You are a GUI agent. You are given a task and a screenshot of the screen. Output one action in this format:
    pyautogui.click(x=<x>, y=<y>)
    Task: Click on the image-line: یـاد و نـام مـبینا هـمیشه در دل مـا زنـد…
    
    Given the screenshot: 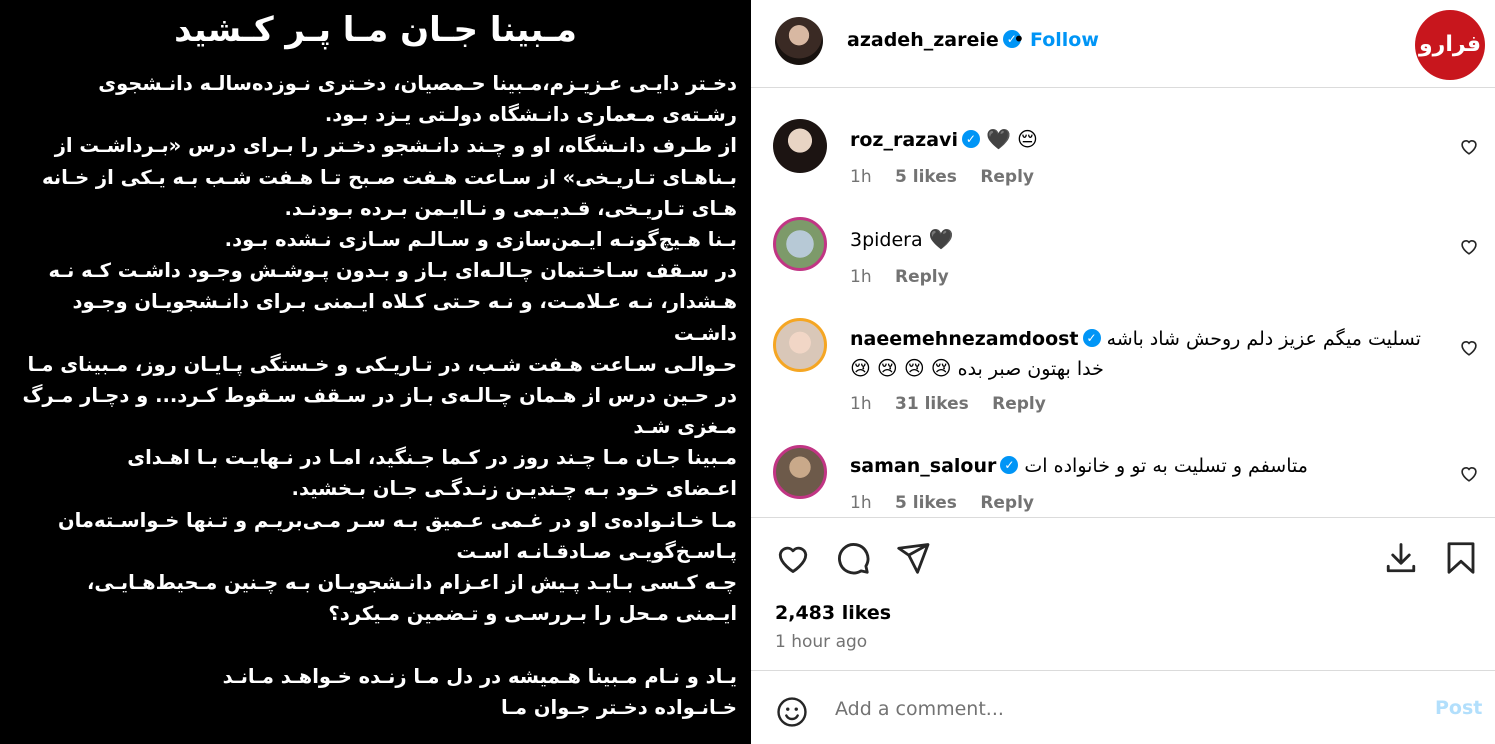 What is the action you would take?
    pyautogui.click(x=479, y=676)
    